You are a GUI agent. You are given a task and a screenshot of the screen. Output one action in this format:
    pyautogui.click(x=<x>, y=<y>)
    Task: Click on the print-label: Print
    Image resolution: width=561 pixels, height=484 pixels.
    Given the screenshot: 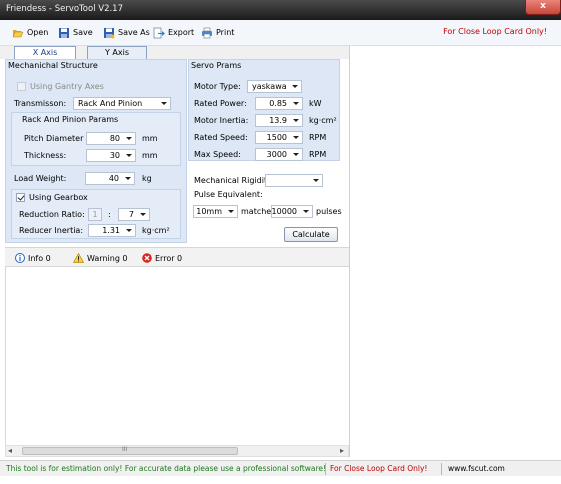 What is the action you would take?
    pyautogui.click(x=225, y=32)
    